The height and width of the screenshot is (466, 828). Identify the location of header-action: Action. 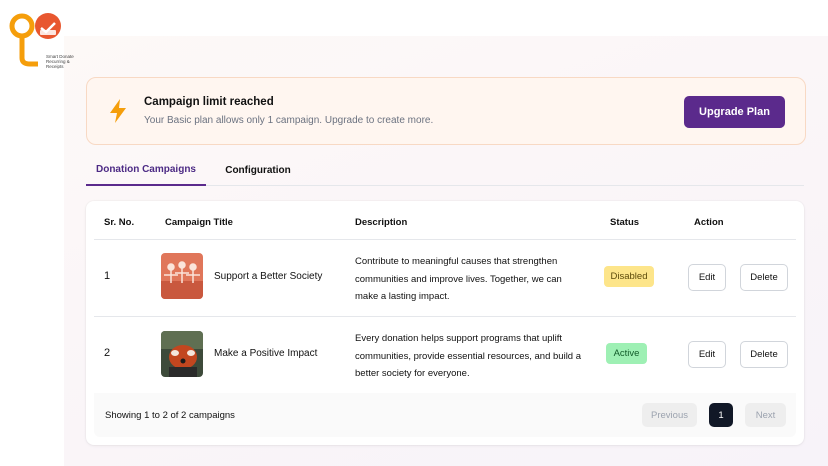
(709, 222).